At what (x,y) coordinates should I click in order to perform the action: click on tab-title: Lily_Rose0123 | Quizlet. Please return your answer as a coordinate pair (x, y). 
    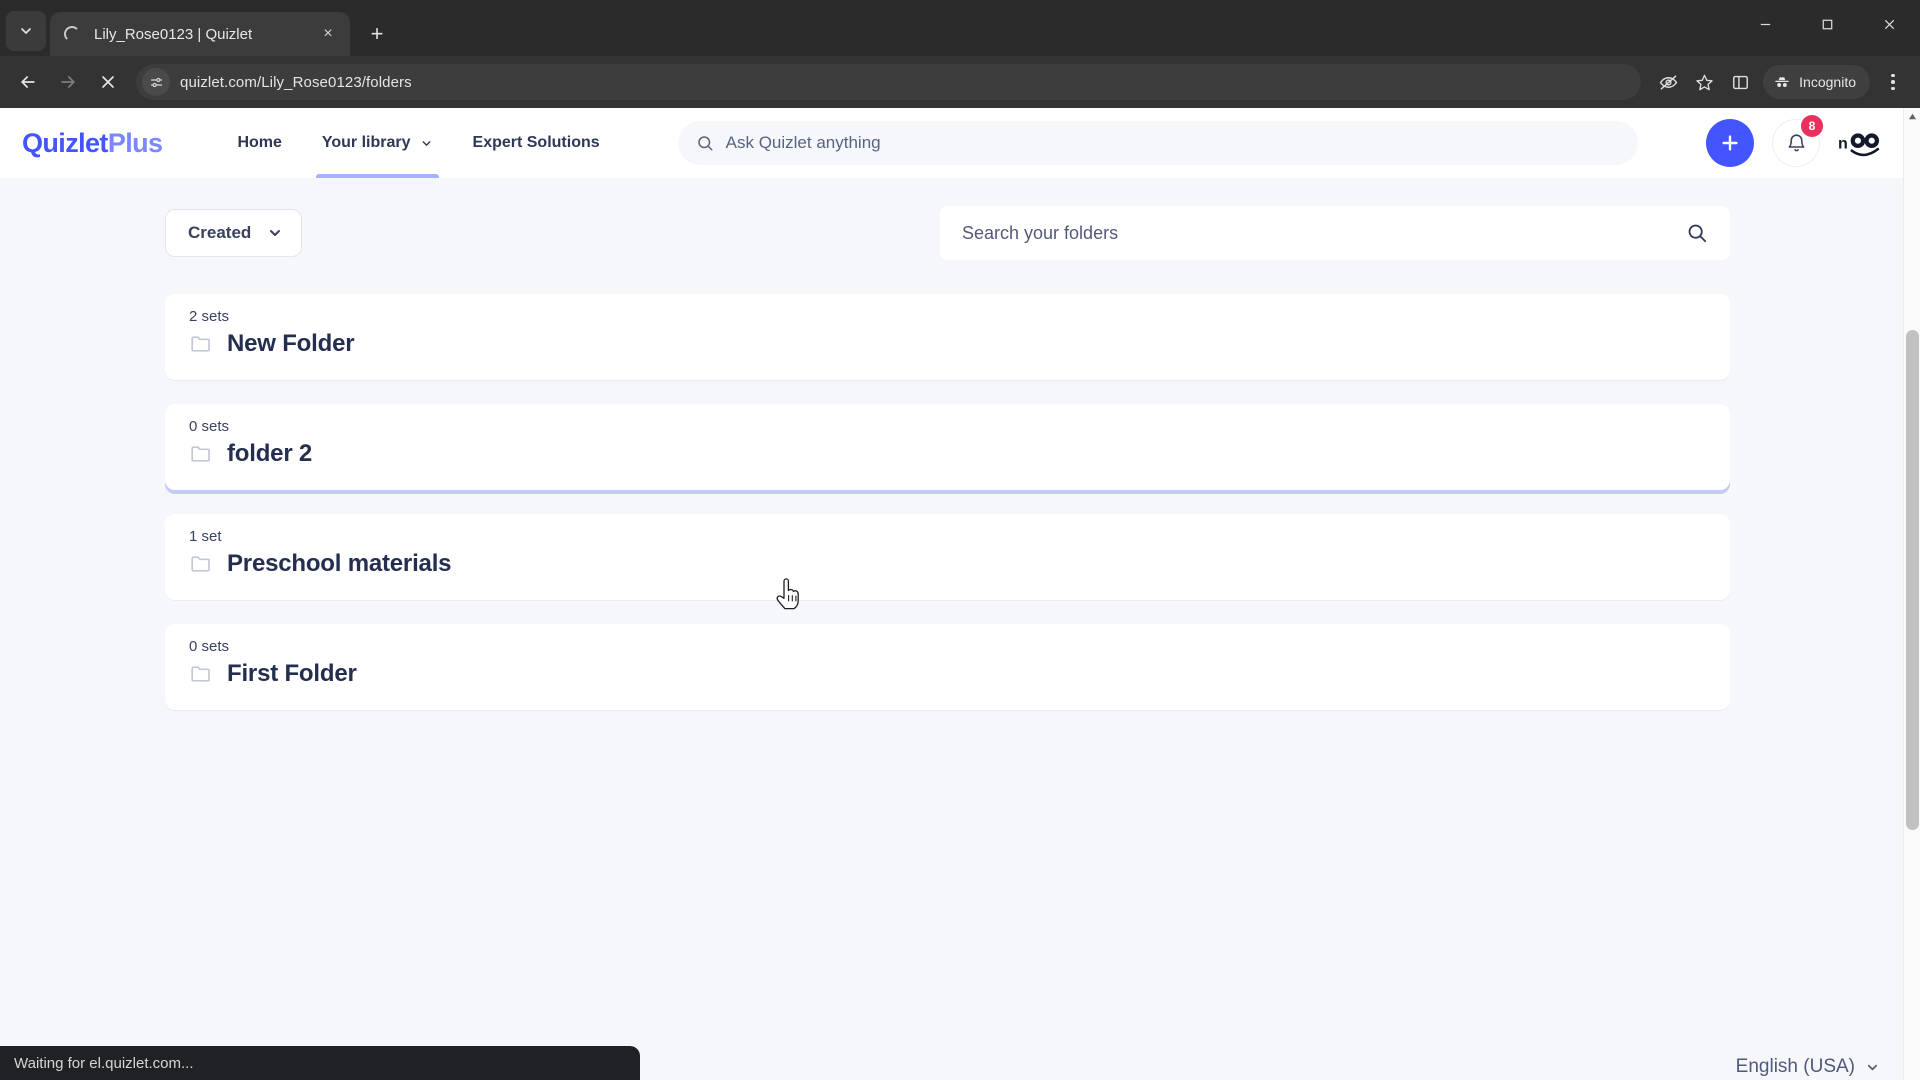
    Looking at the image, I should click on (173, 34).